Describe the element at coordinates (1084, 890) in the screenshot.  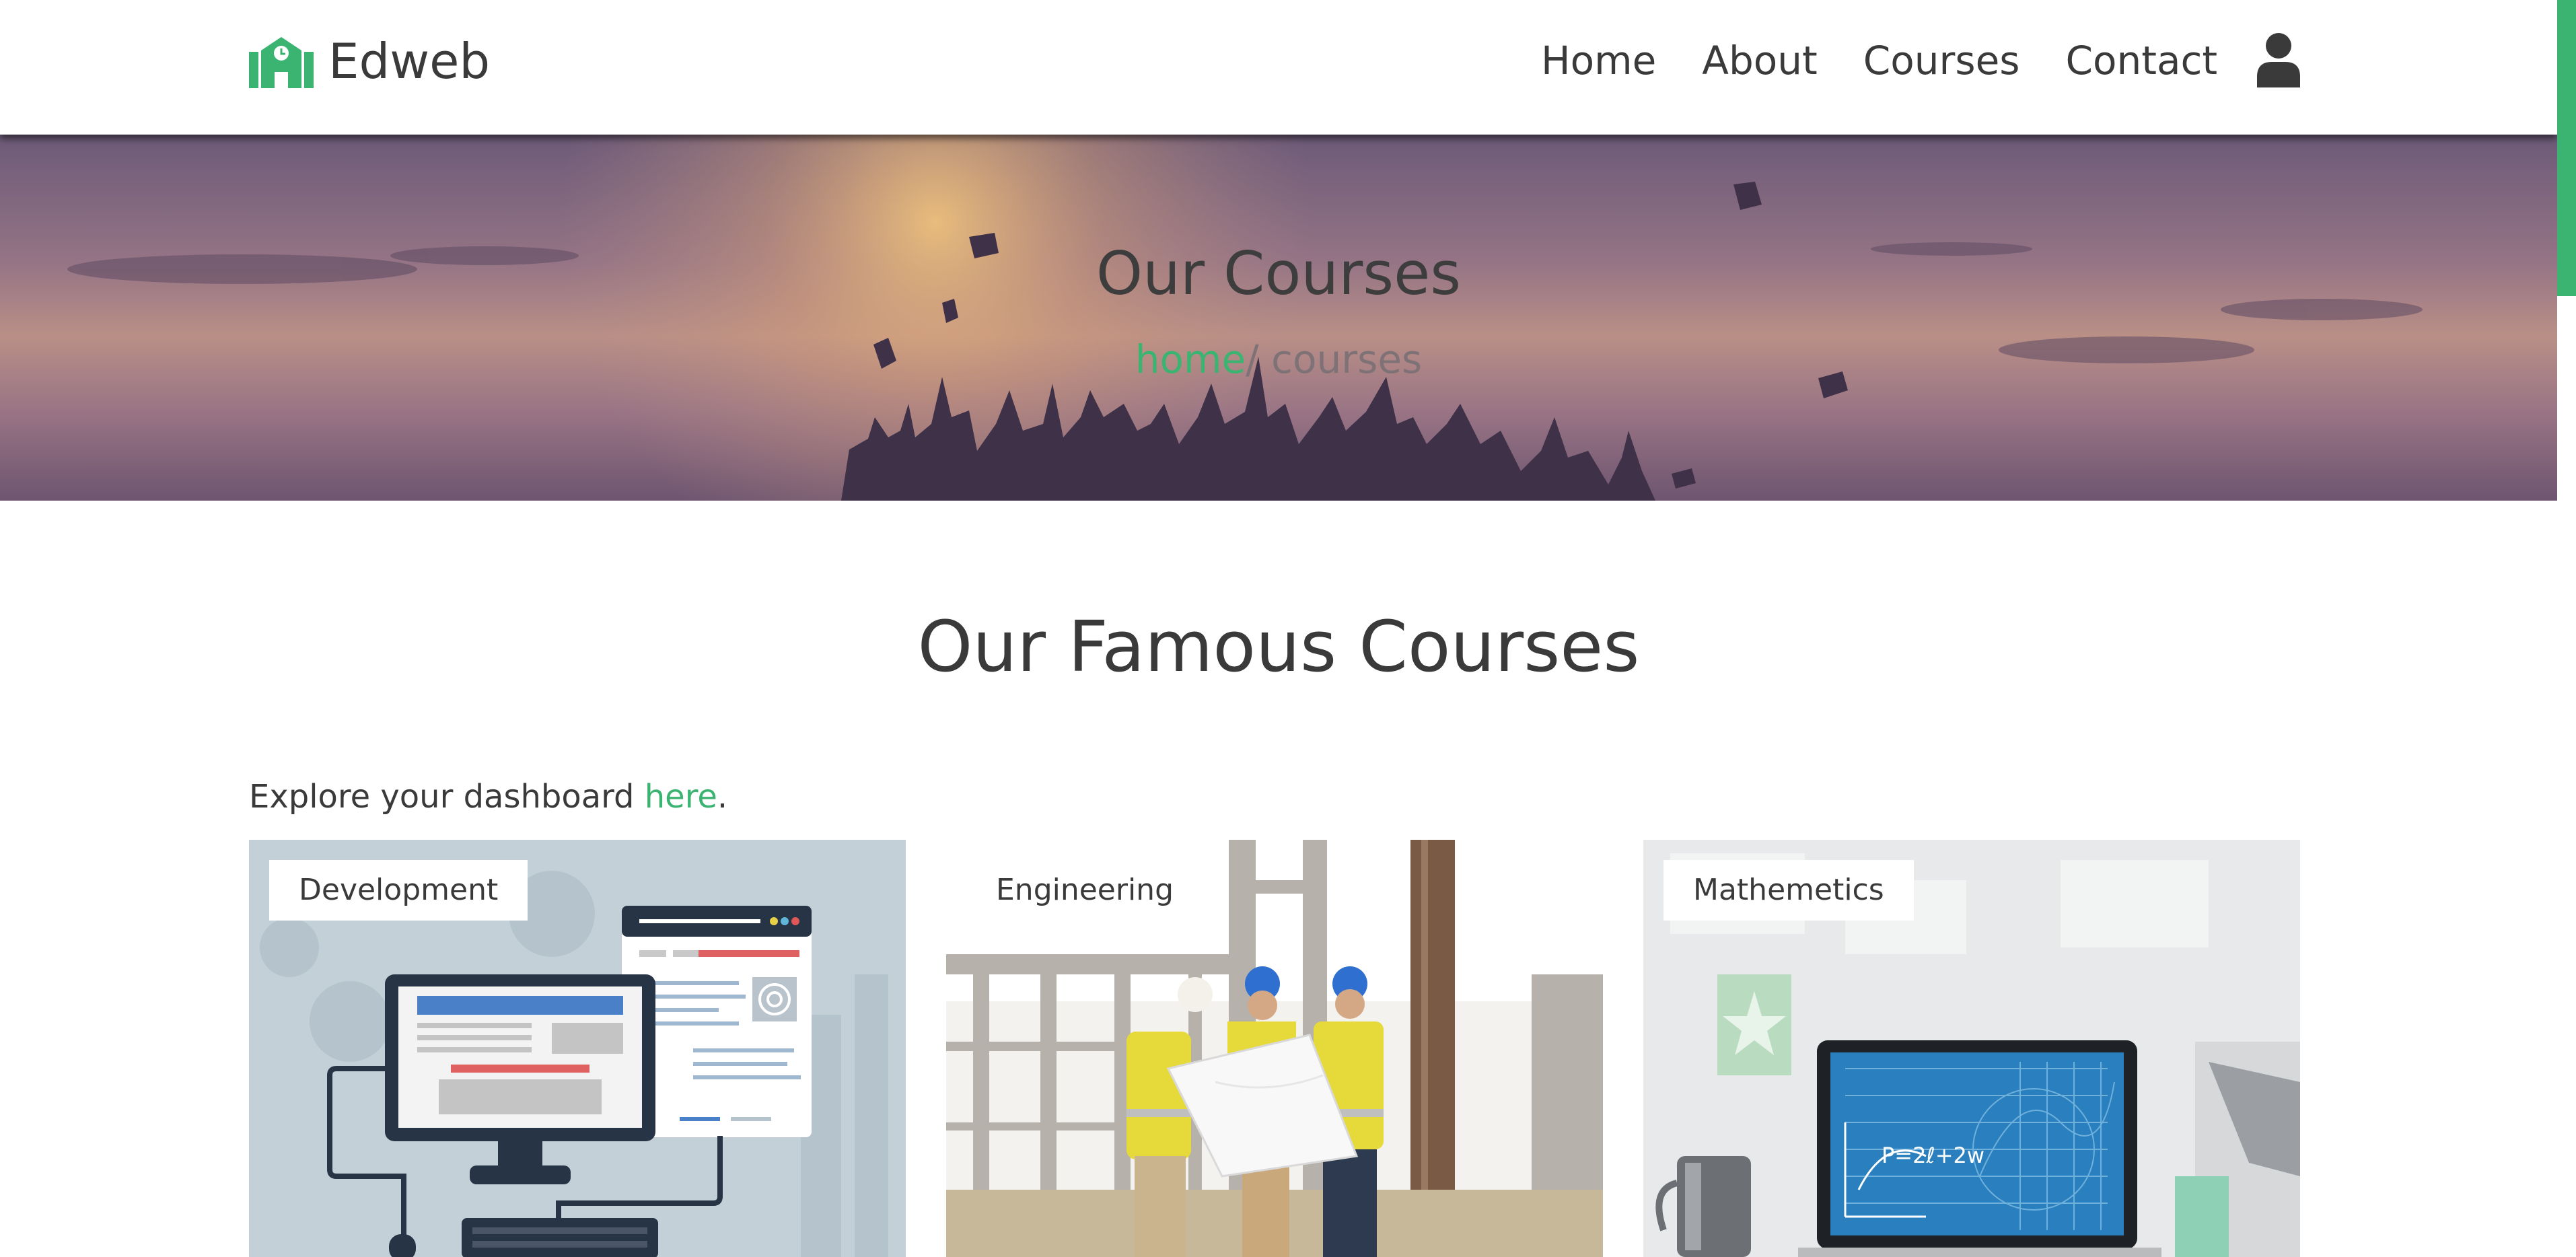
I see `course-category-tag: Engineering` at that location.